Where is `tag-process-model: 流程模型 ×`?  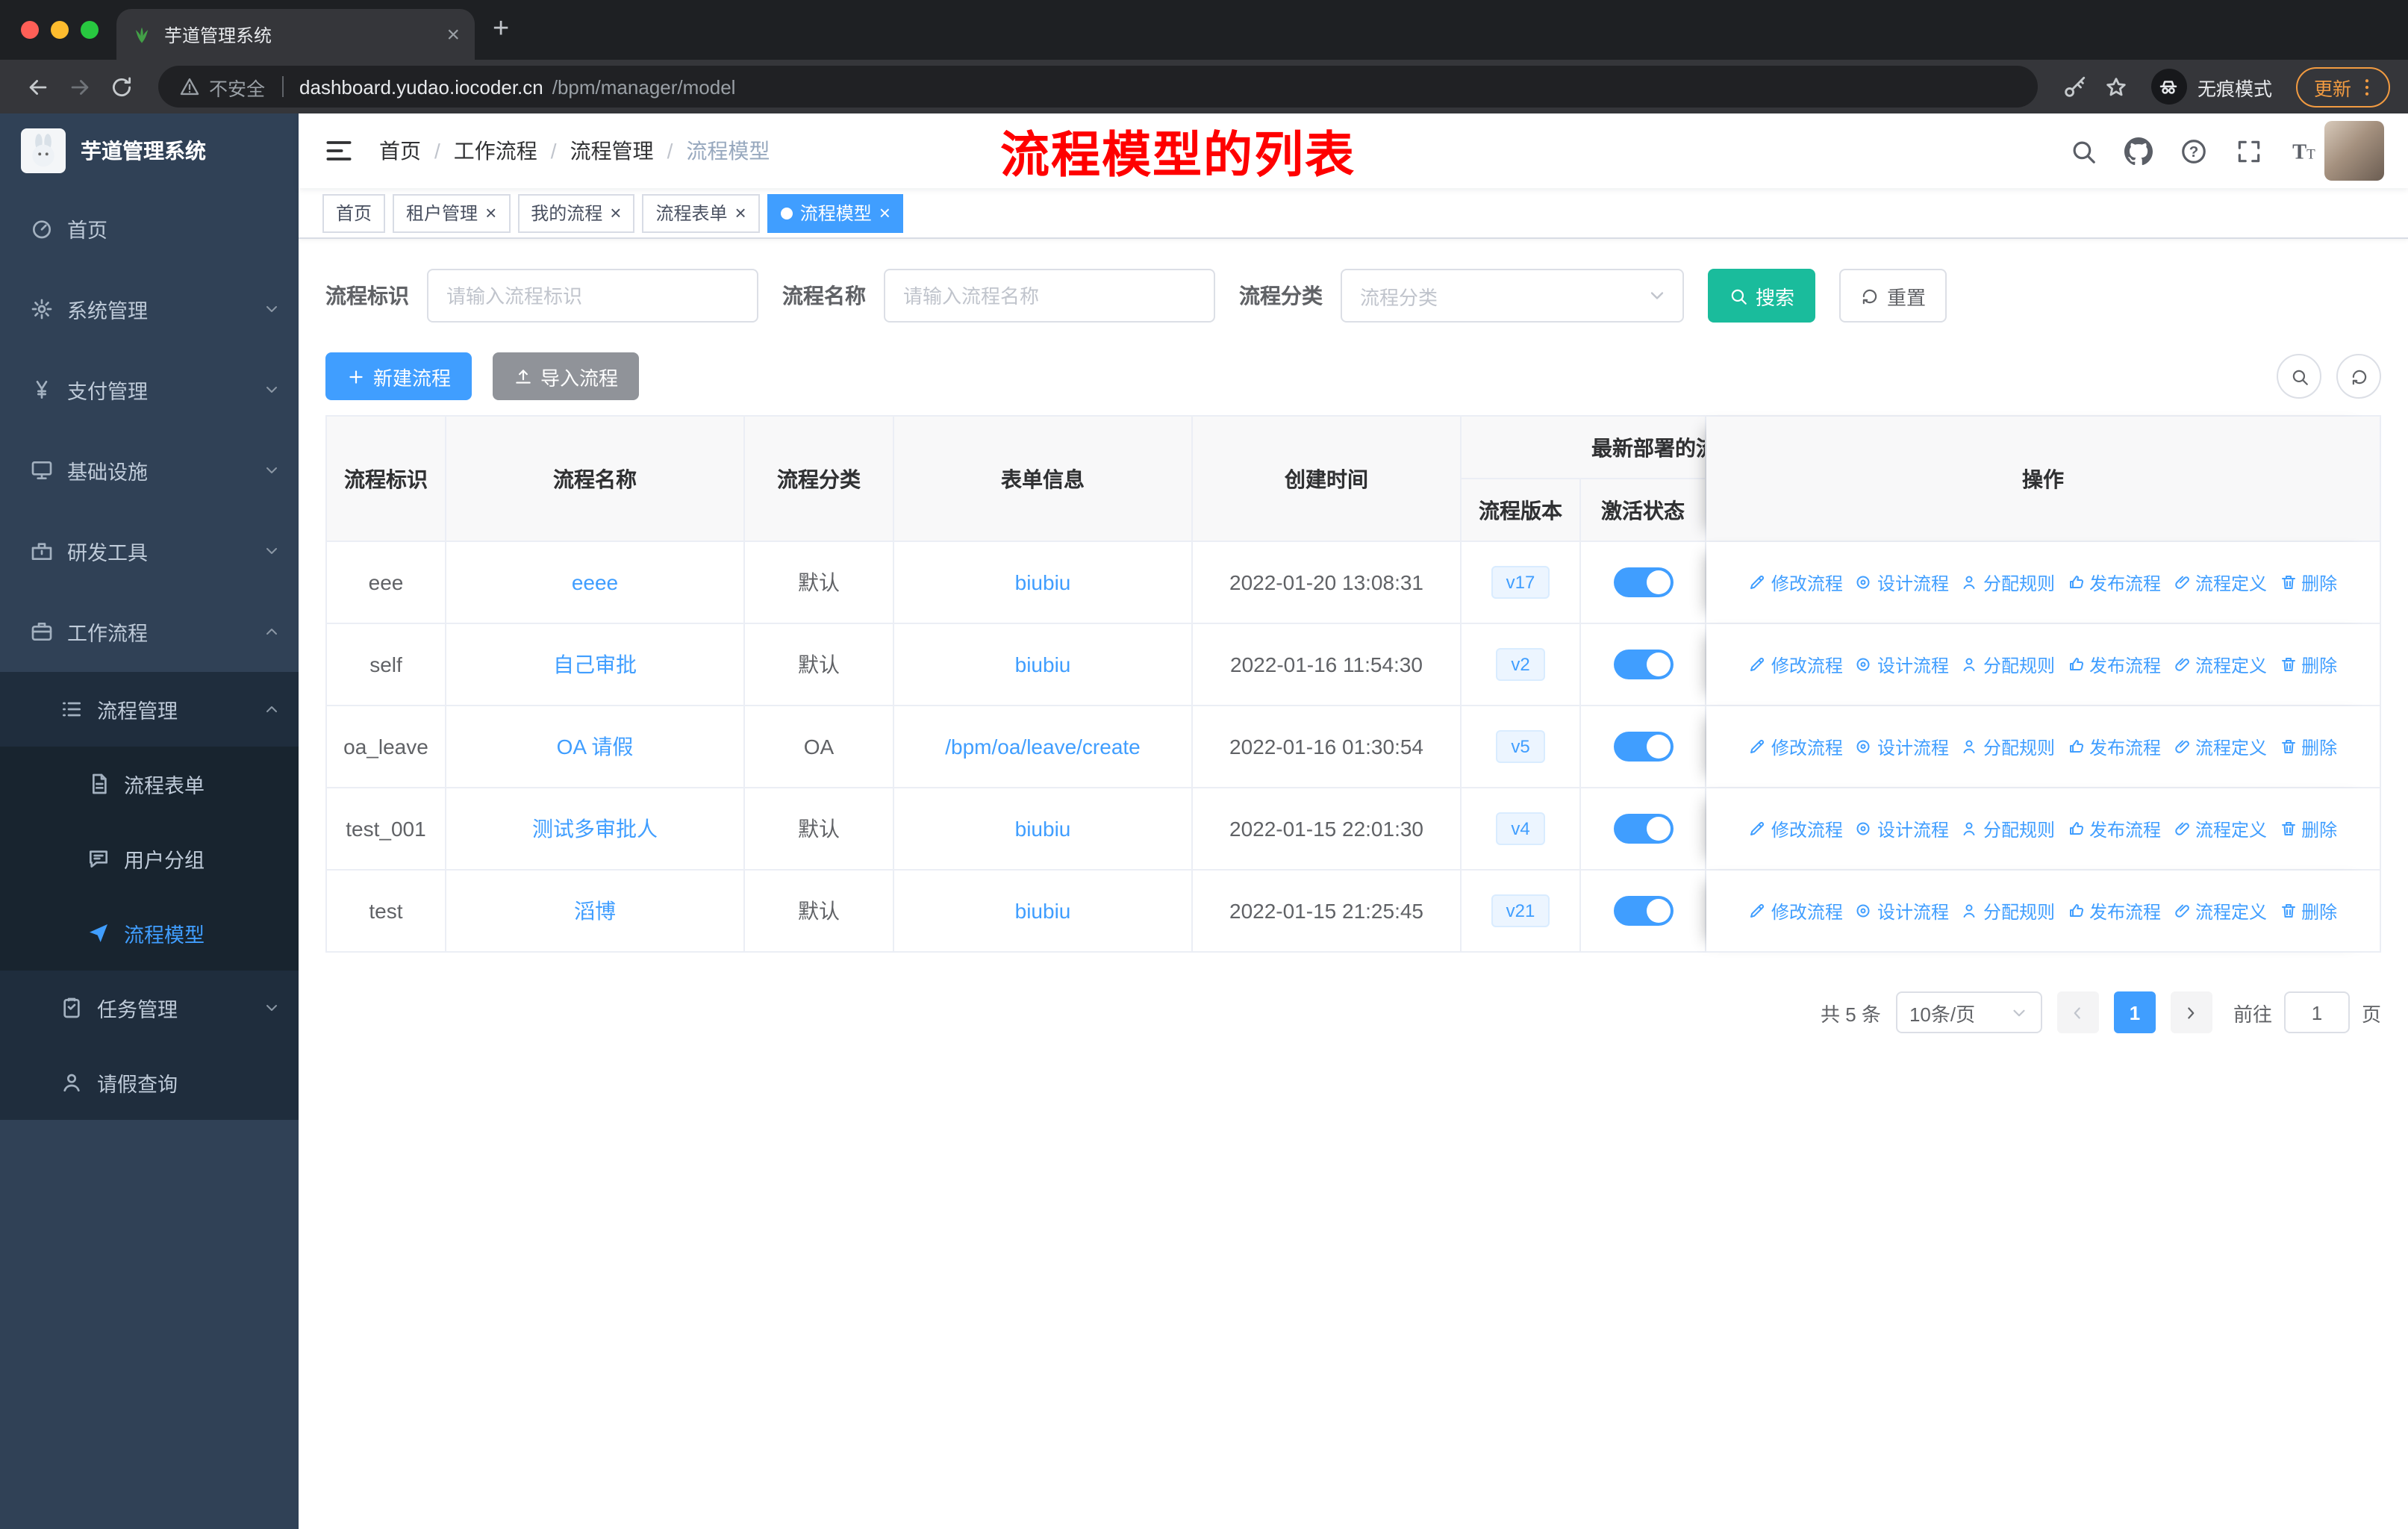
tag-process-model: 流程模型 × is located at coordinates (835, 213).